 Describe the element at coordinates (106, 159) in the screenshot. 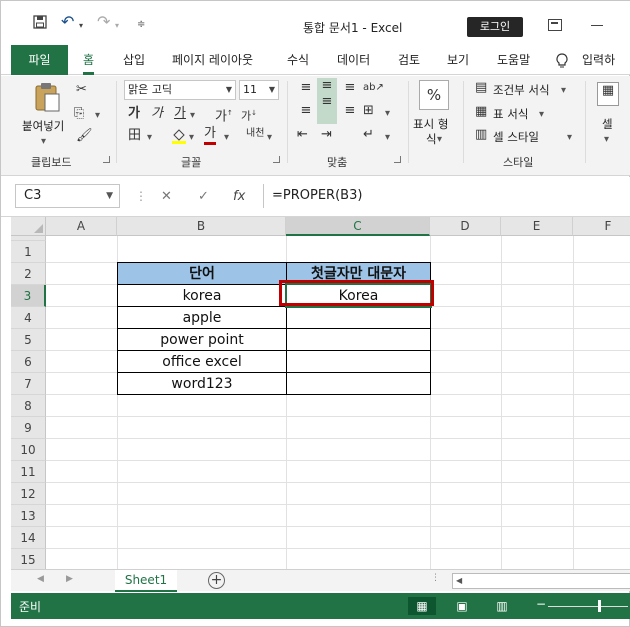

I see `clipboard-launcher-icon` at that location.